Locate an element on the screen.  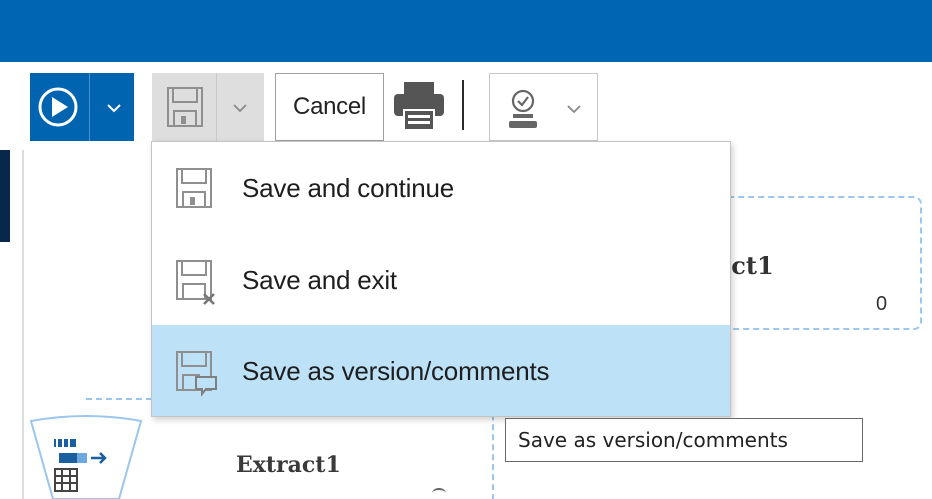
menu-item-label: Save and continue is located at coordinates (348, 188).